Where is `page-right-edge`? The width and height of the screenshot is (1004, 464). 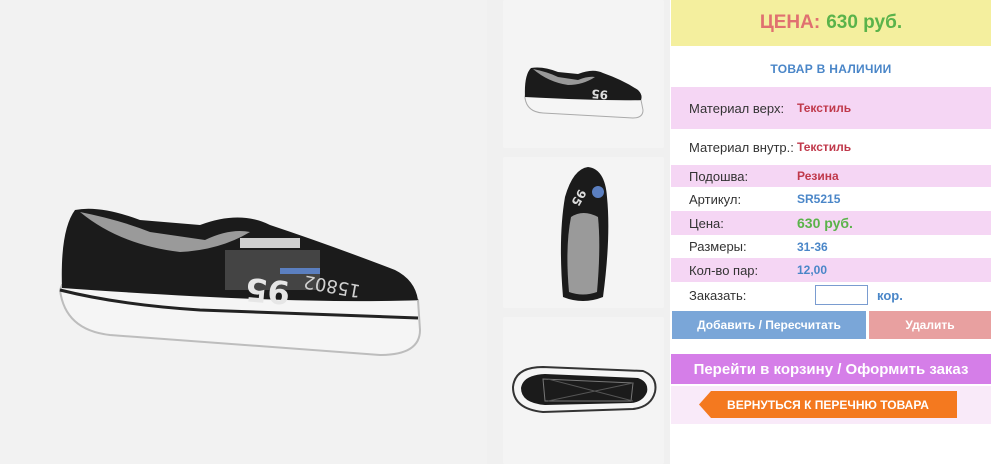
page-right-edge is located at coordinates (997, 232).